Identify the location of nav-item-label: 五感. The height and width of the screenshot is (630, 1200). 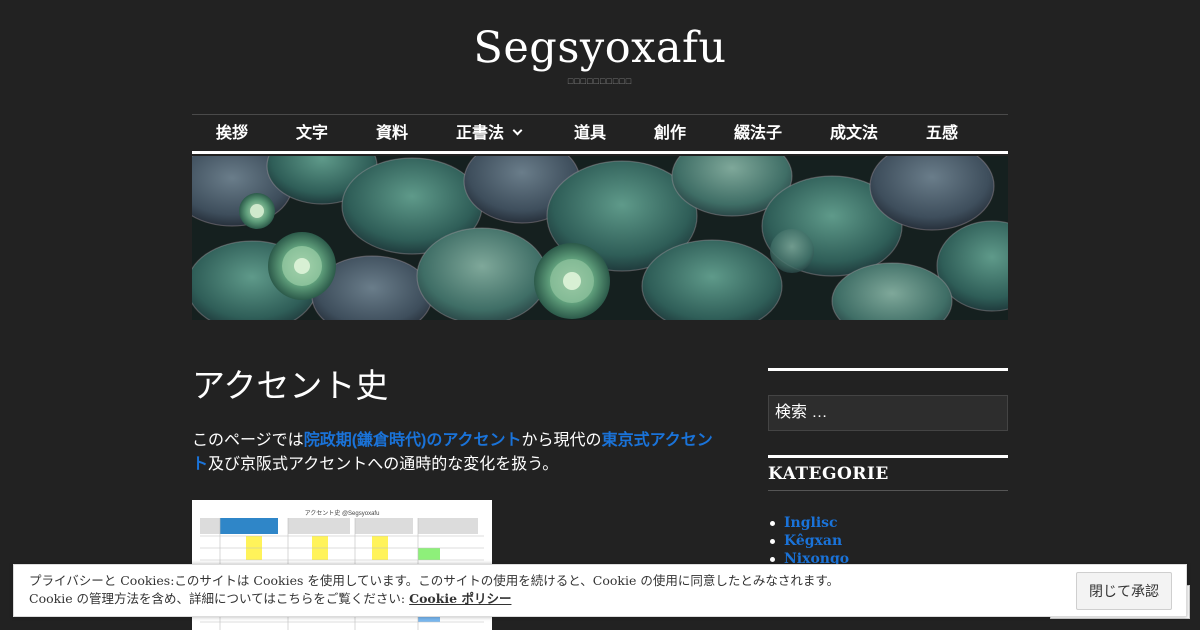
(942, 133).